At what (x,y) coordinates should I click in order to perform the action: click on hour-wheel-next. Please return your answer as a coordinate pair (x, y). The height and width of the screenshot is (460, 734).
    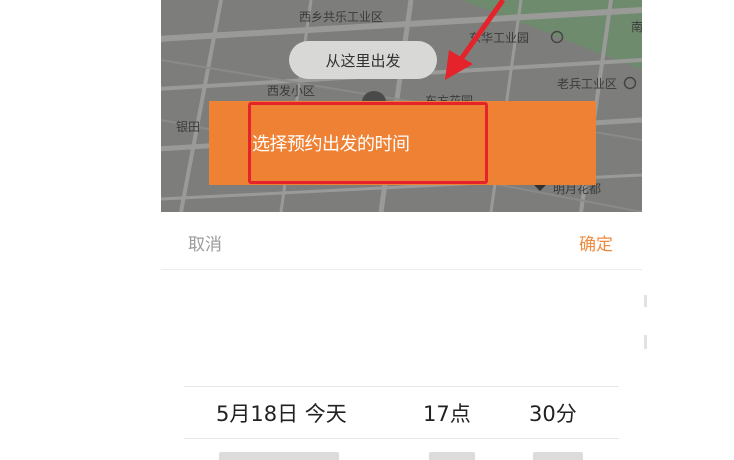
    Looking at the image, I should click on (452, 456).